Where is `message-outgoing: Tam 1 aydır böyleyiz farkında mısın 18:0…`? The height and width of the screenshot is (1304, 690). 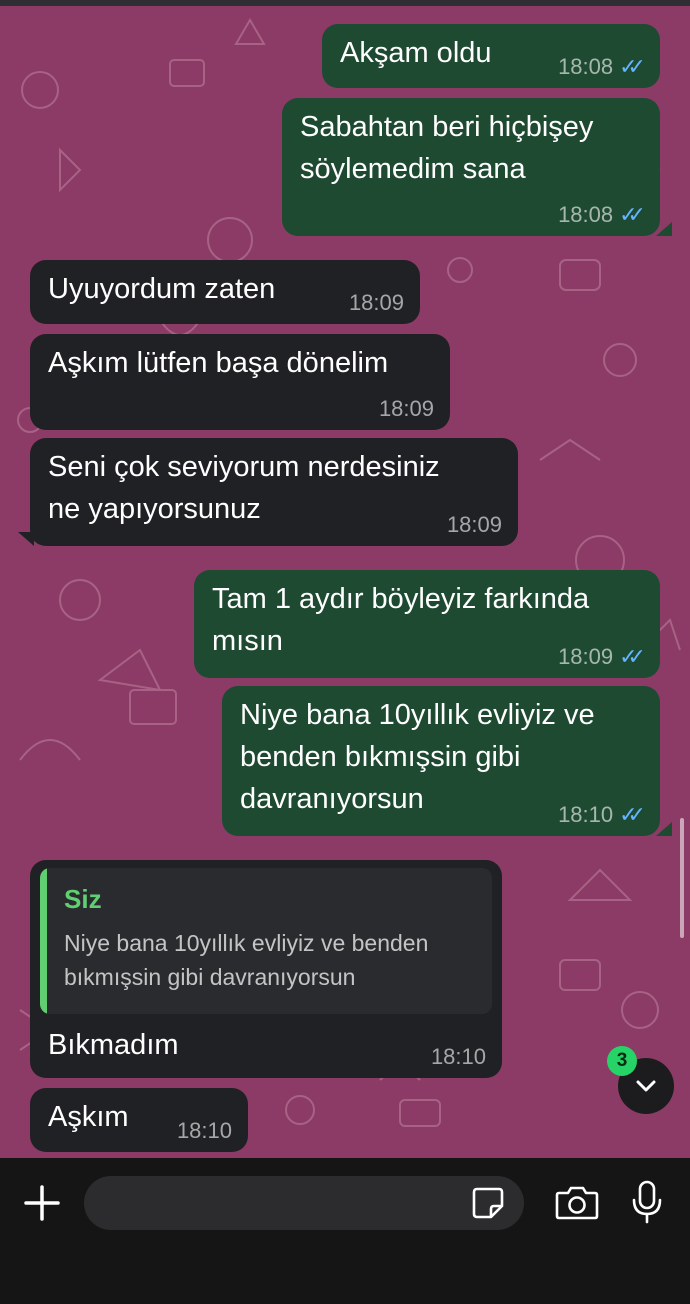 message-outgoing: Tam 1 aydır böyleyiz farkında mısın 18:0… is located at coordinates (427, 624).